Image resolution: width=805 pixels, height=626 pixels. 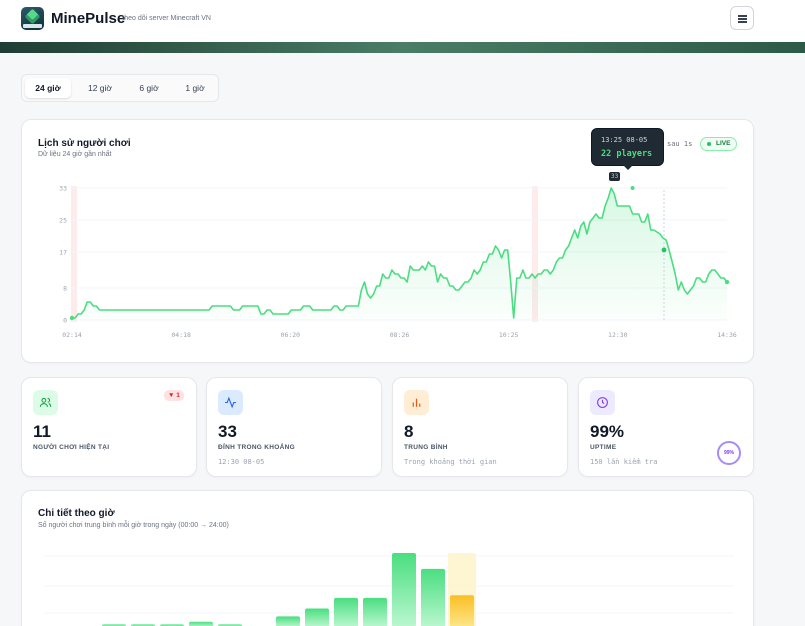 I want to click on top-header: MinePulse · theo dõi server Minecraft VN, so click(x=402, y=21).